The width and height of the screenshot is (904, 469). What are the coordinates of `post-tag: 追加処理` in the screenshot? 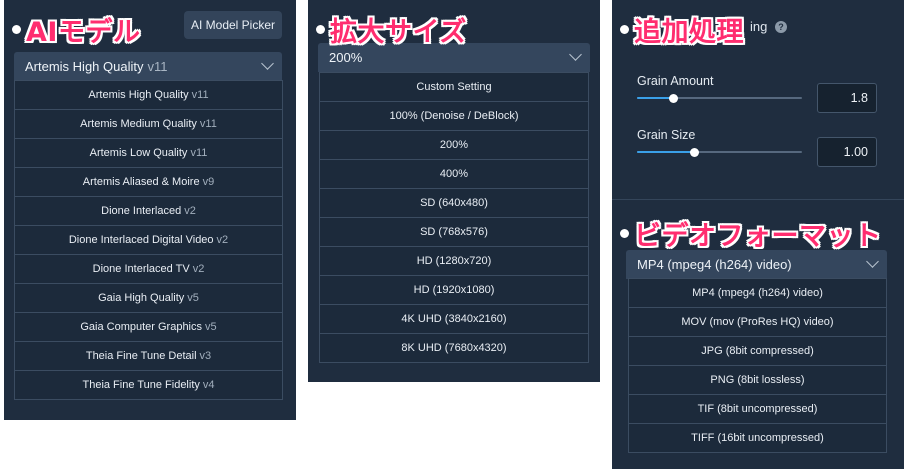 It's located at (682, 29).